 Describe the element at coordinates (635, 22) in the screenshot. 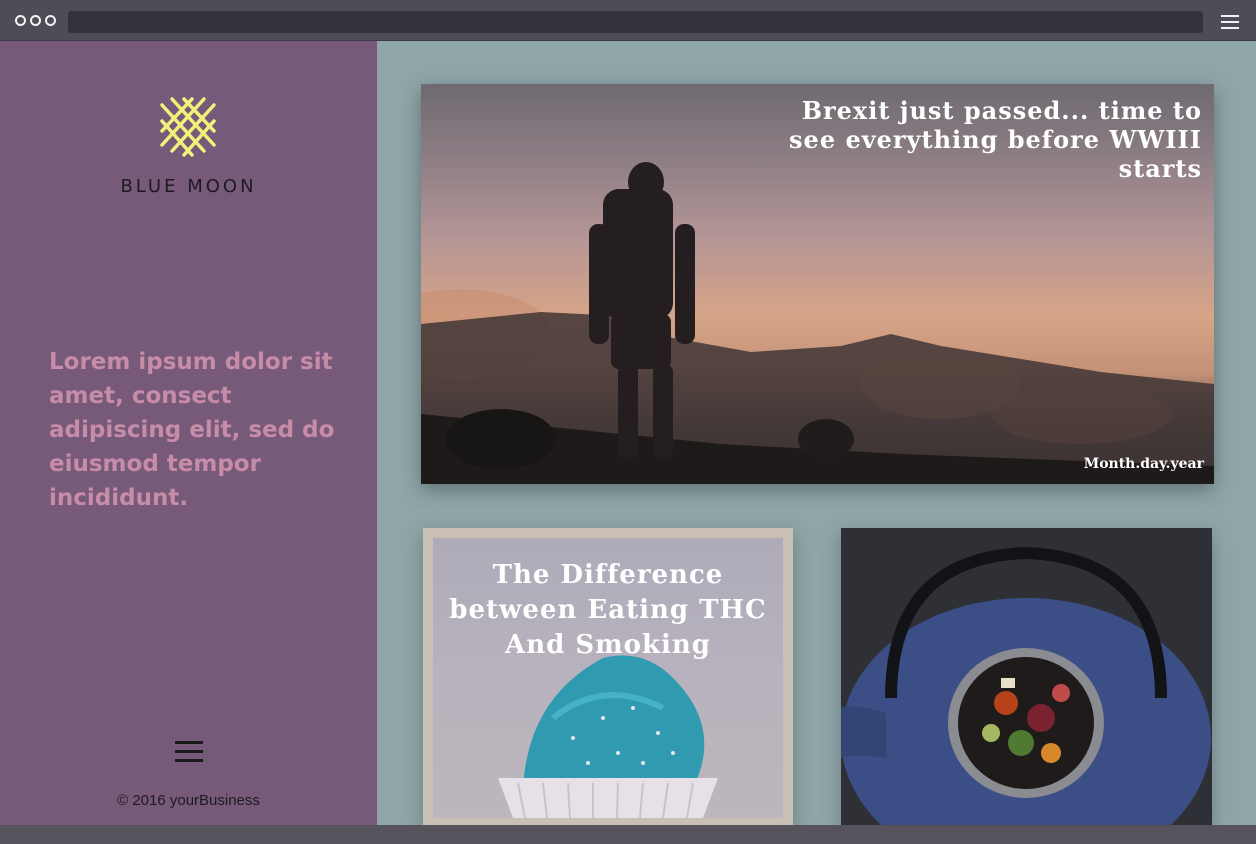

I see `address-bar` at that location.